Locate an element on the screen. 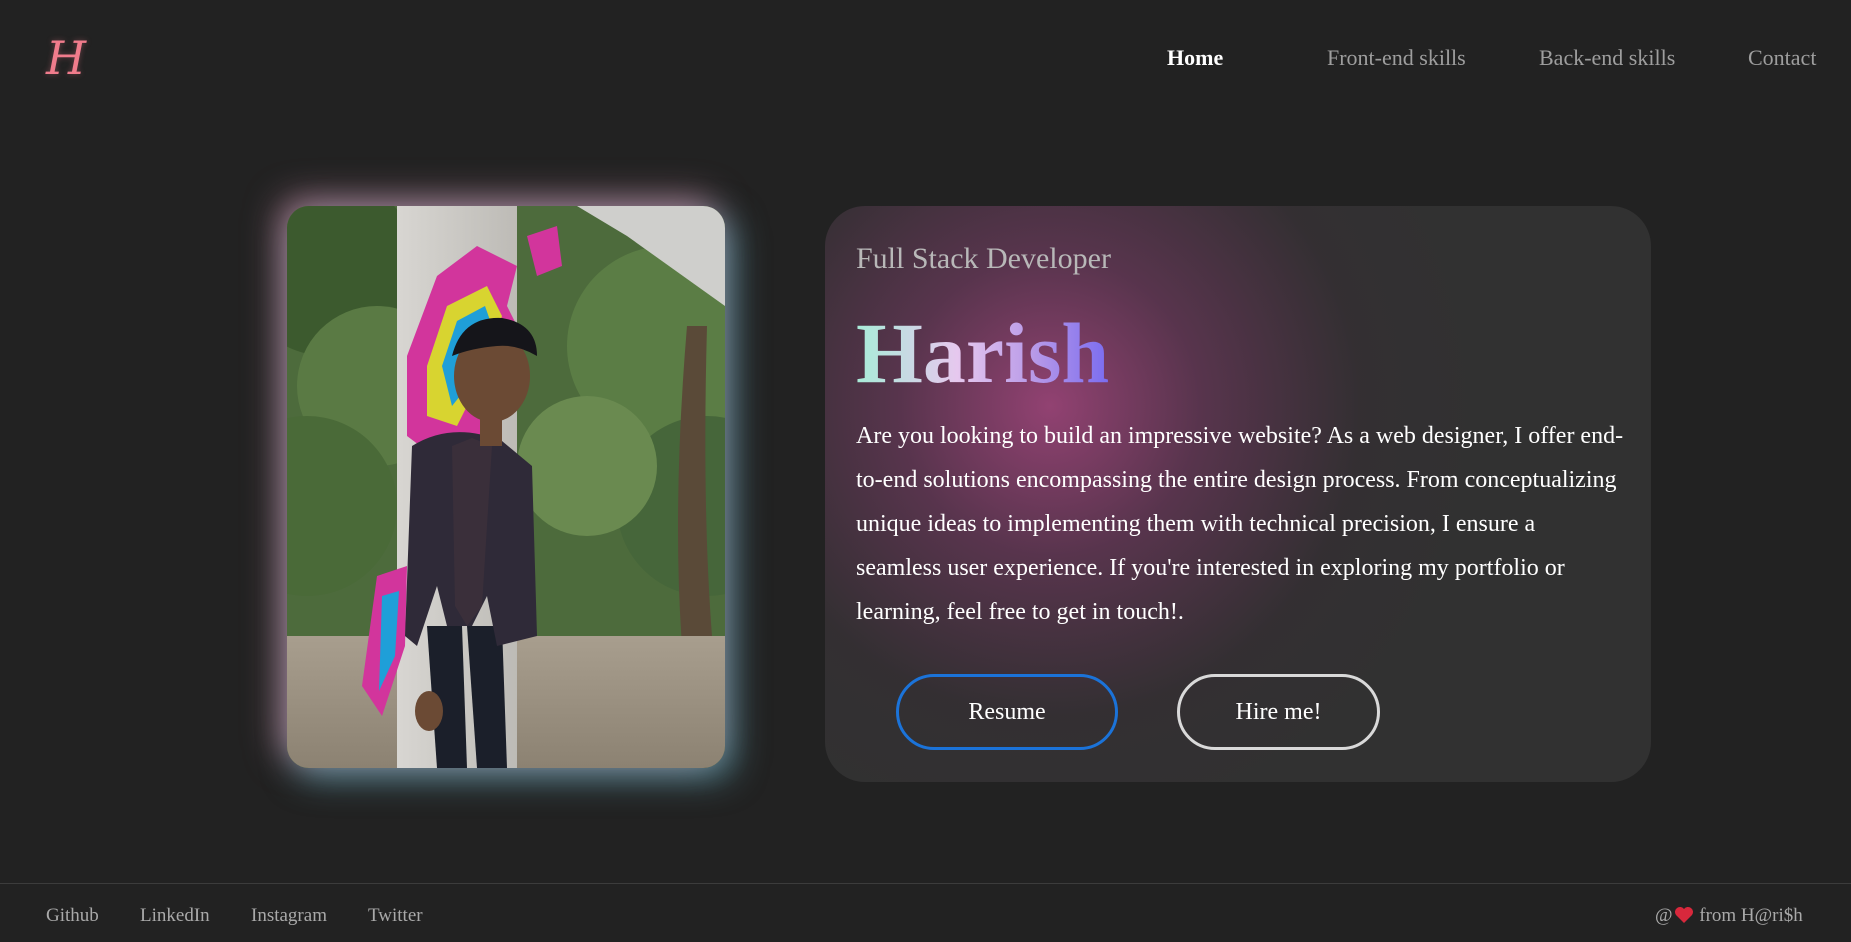  nav-back-end-skills-link: Back-end skills is located at coordinates (1607, 58).